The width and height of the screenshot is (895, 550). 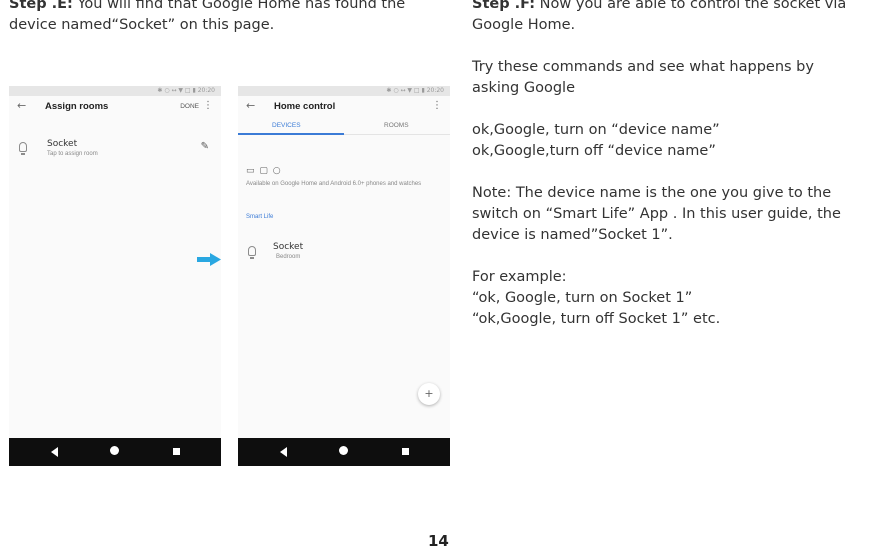 What do you see at coordinates (77, 106) in the screenshot?
I see `screen-title: Assign rooms` at bounding box center [77, 106].